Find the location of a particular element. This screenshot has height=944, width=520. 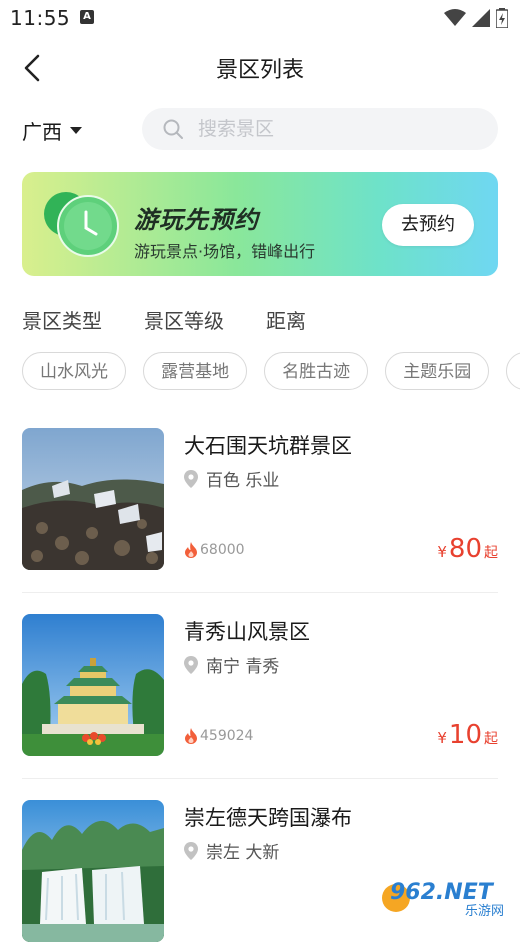

scenic-location: 南宁 青秀 is located at coordinates (231, 664).